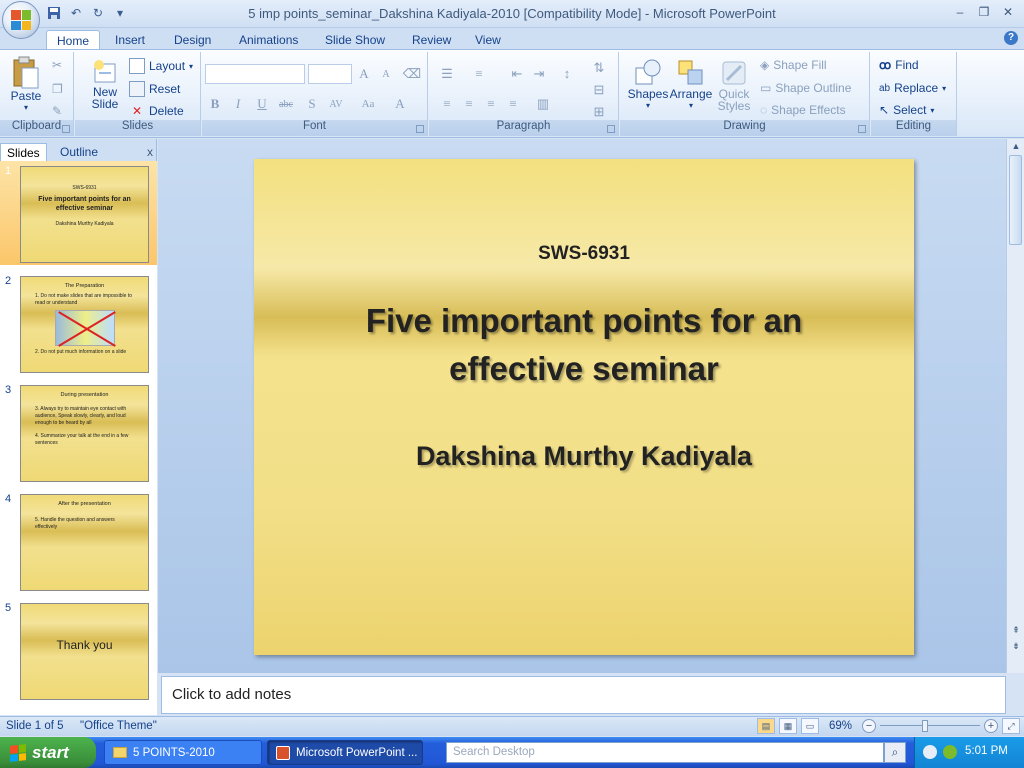 The width and height of the screenshot is (1024, 768). What do you see at coordinates (517, 74) in the screenshot?
I see `decrease-indent-icon: ⇤` at bounding box center [517, 74].